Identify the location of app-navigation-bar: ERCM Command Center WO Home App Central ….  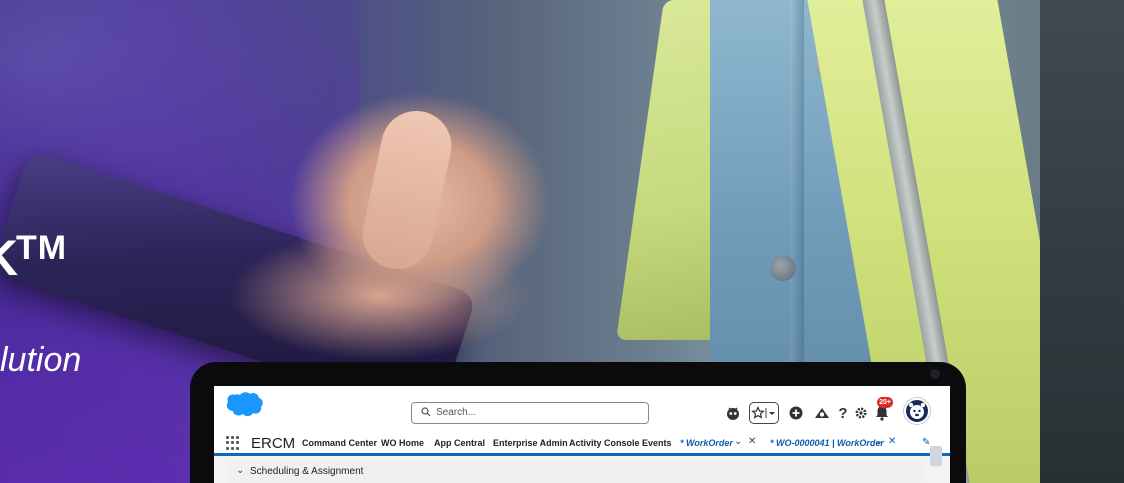
(582, 444).